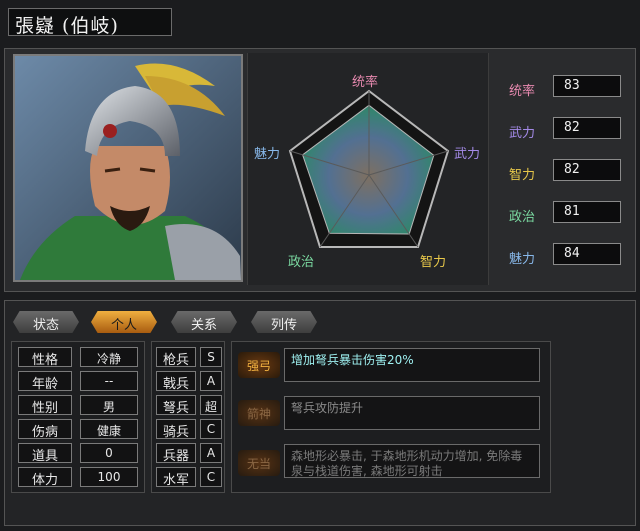 This screenshot has width=640, height=531. What do you see at coordinates (67, 26) in the screenshot?
I see `character-name: 張嶷 (伯岐)` at bounding box center [67, 26].